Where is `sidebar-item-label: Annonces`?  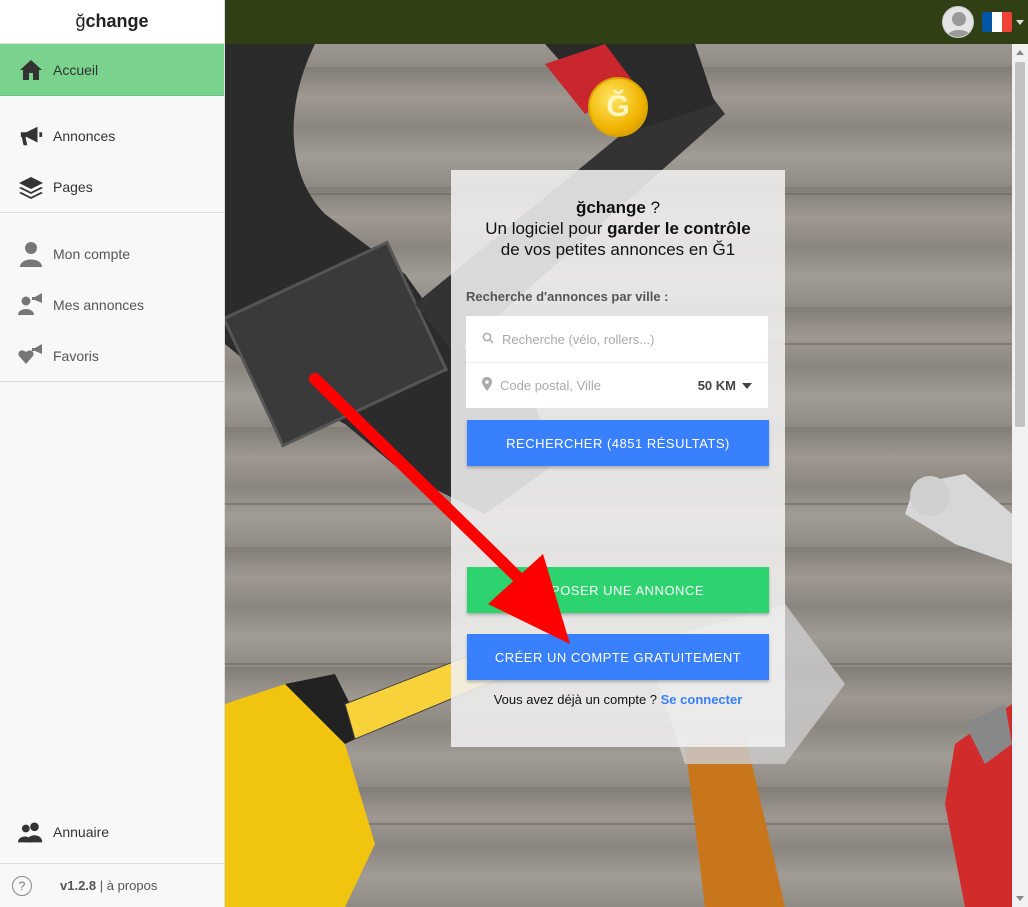 sidebar-item-label: Annonces is located at coordinates (84, 135).